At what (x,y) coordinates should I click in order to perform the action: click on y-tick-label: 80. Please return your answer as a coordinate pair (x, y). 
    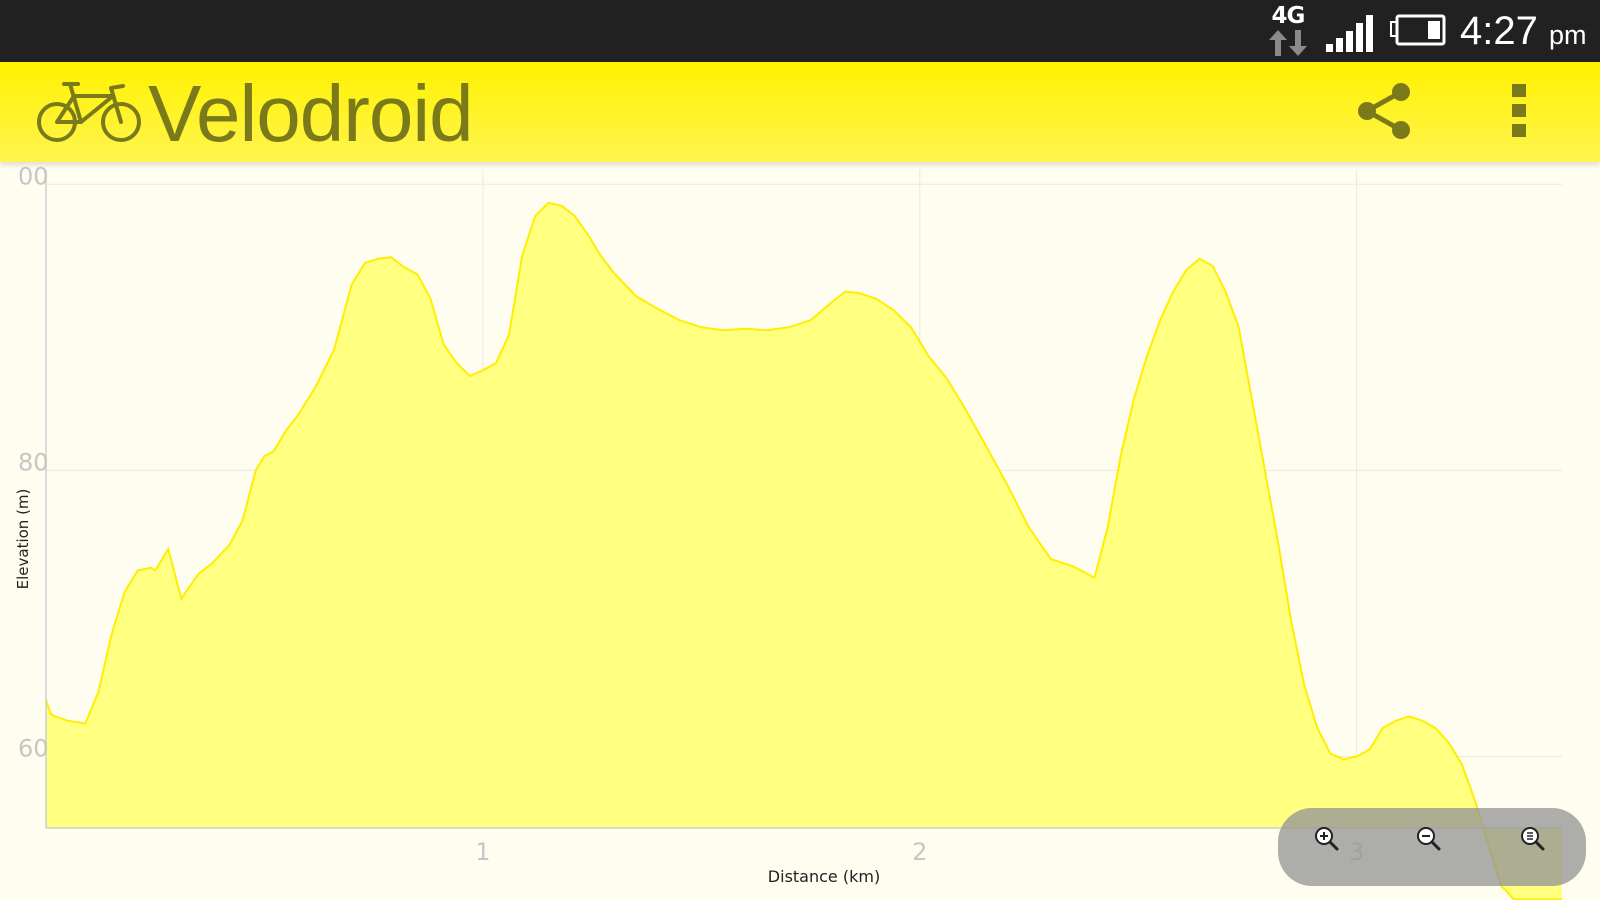
    Looking at the image, I should click on (33, 462).